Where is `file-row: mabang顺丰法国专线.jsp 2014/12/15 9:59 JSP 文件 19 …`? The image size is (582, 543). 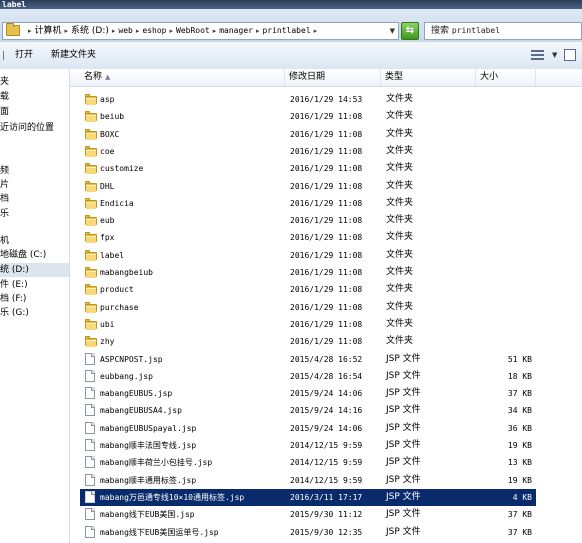 file-row: mabang顺丰法国专线.jsp 2014/12/15 9:59 JSP 文件 19 … is located at coordinates (308, 445).